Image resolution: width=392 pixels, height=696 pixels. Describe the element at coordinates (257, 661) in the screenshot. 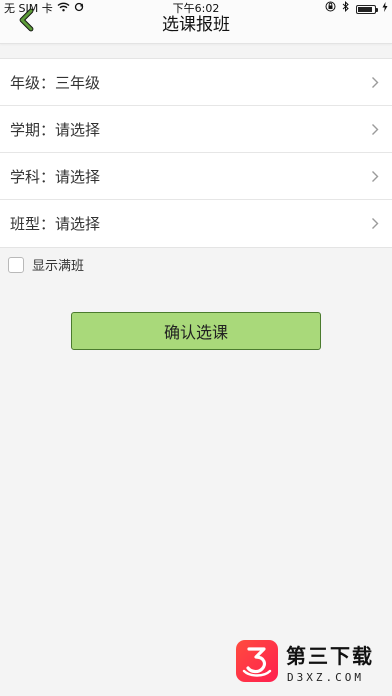

I see `watermark-logo` at that location.